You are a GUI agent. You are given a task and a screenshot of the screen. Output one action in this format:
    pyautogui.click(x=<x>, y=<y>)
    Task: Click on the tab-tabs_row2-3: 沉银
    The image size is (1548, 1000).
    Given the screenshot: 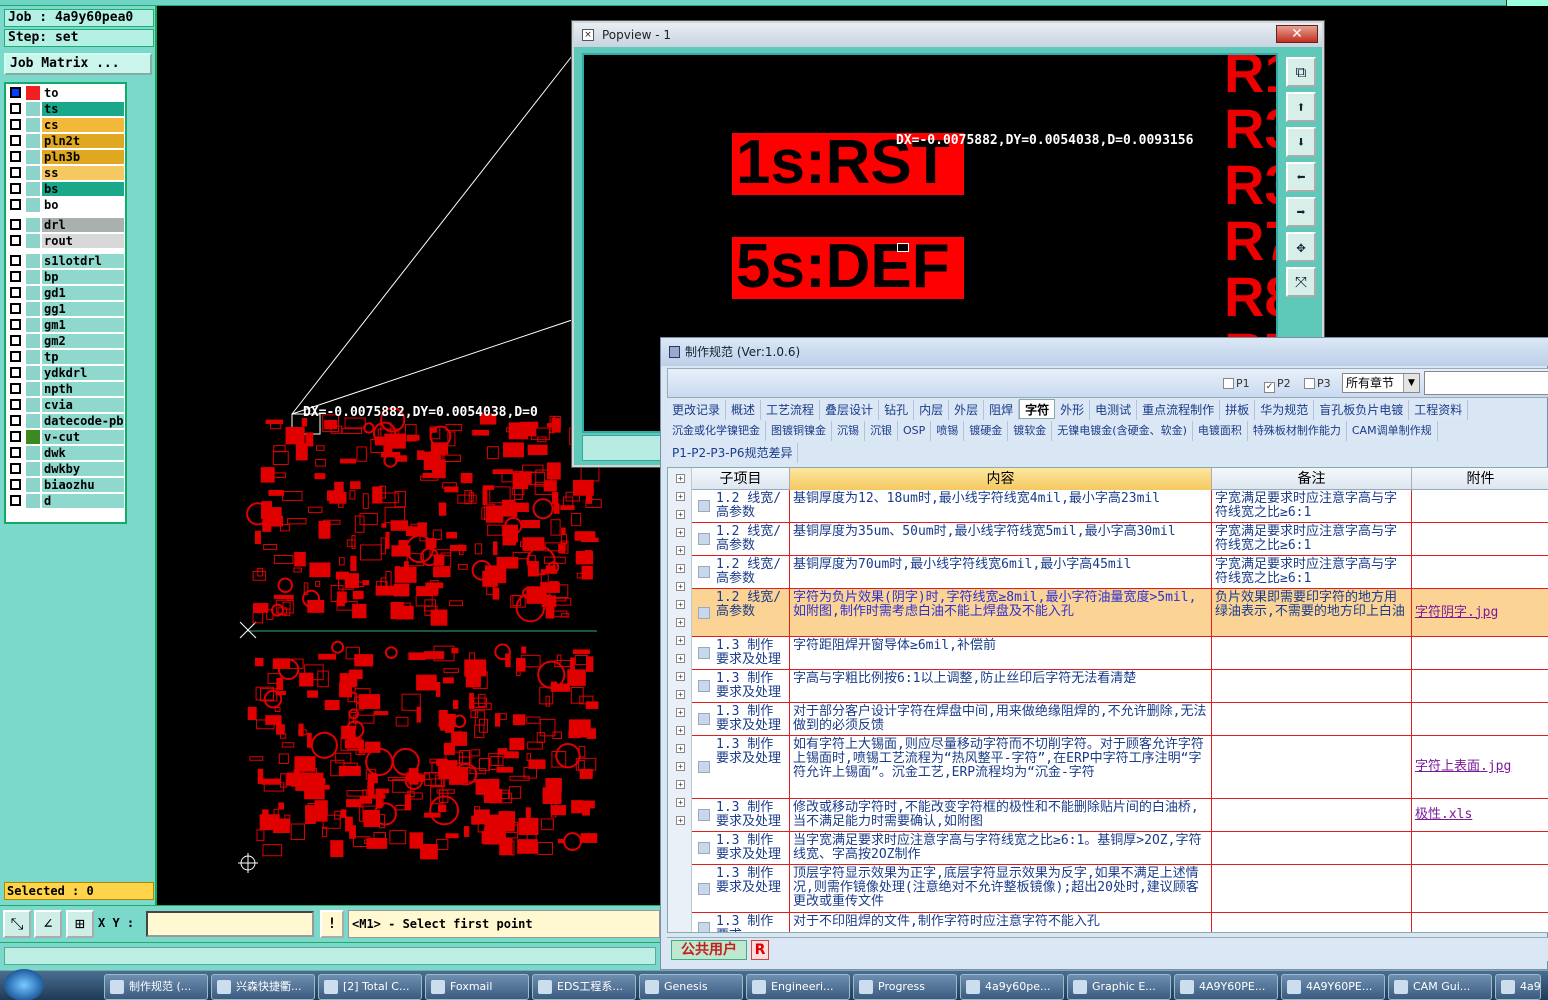 What is the action you would take?
    pyautogui.click(x=881, y=431)
    